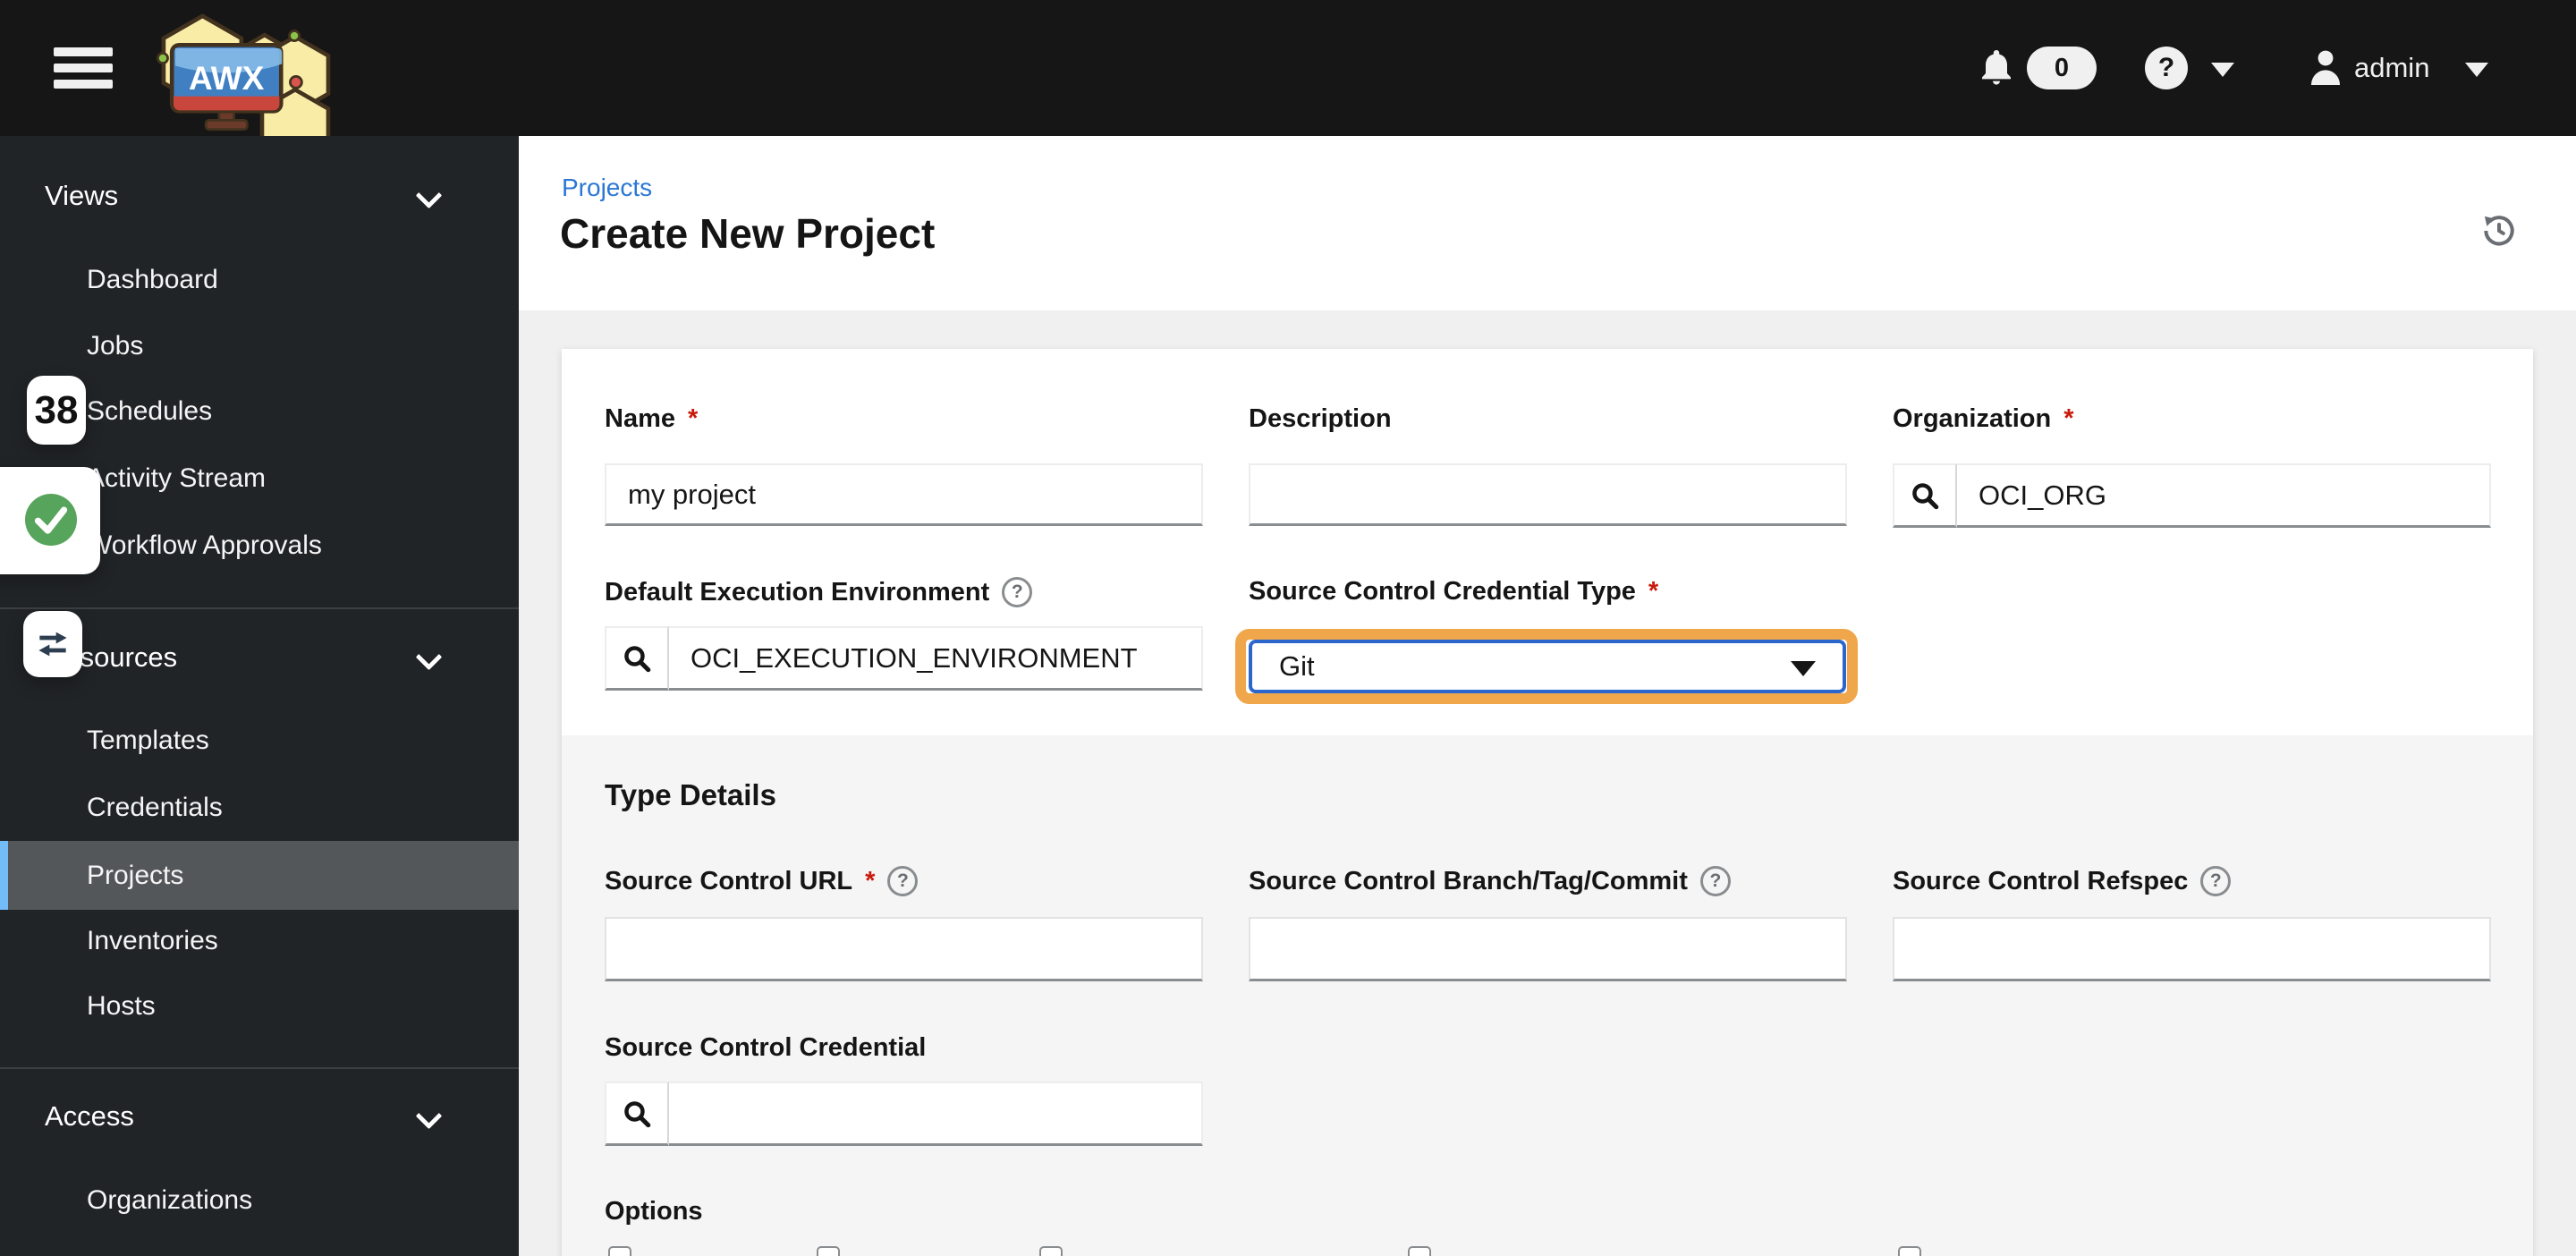 The image size is (2576, 1256). Describe the element at coordinates (1297, 666) in the screenshot. I see `scm-credential-type-value: Git` at that location.